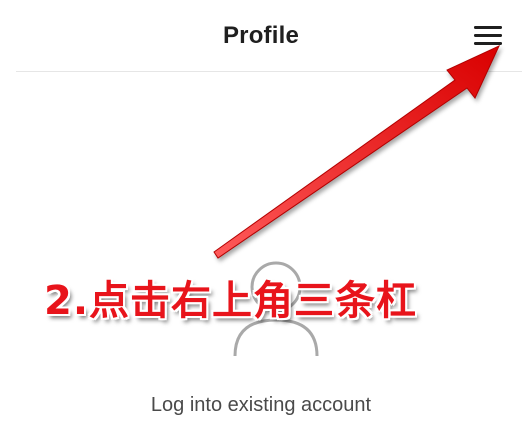 This screenshot has height=426, width=522. What do you see at coordinates (269, 71) in the screenshot?
I see `header-divider` at bounding box center [269, 71].